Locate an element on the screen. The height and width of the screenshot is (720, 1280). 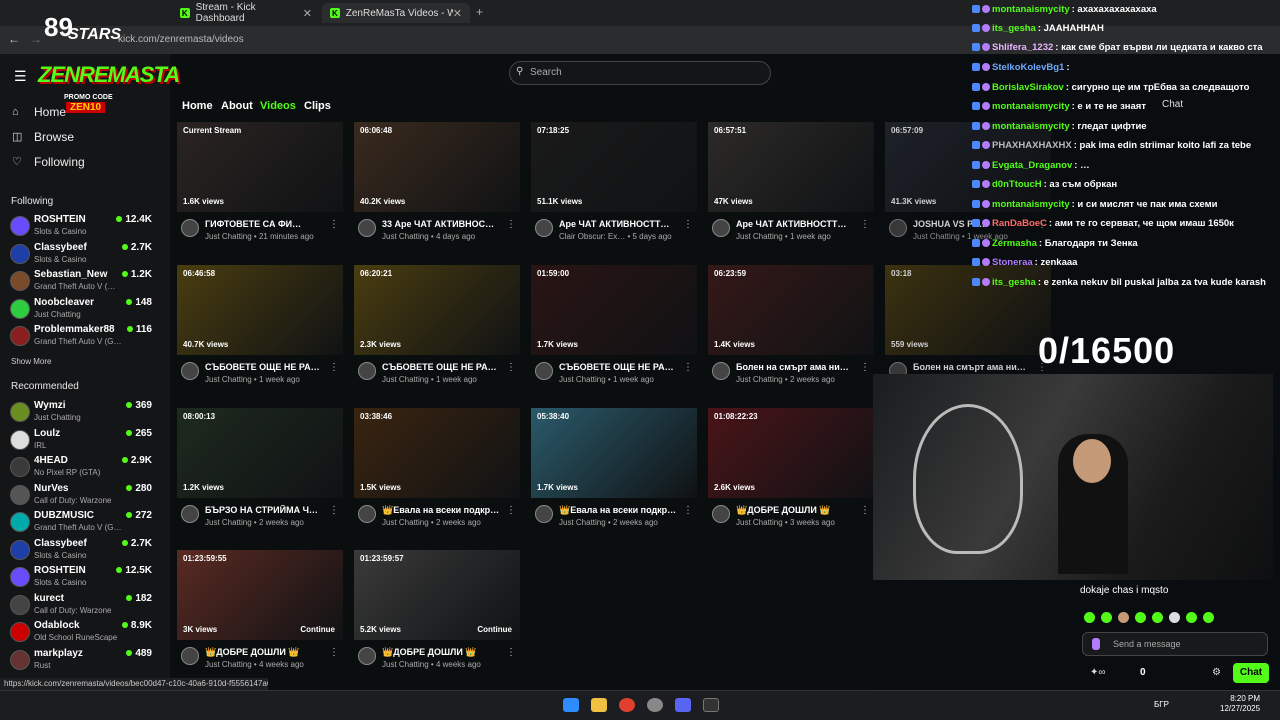
sidebar-channel: Wymzi Just Chatting 369 is located at coordinates (81, 412).